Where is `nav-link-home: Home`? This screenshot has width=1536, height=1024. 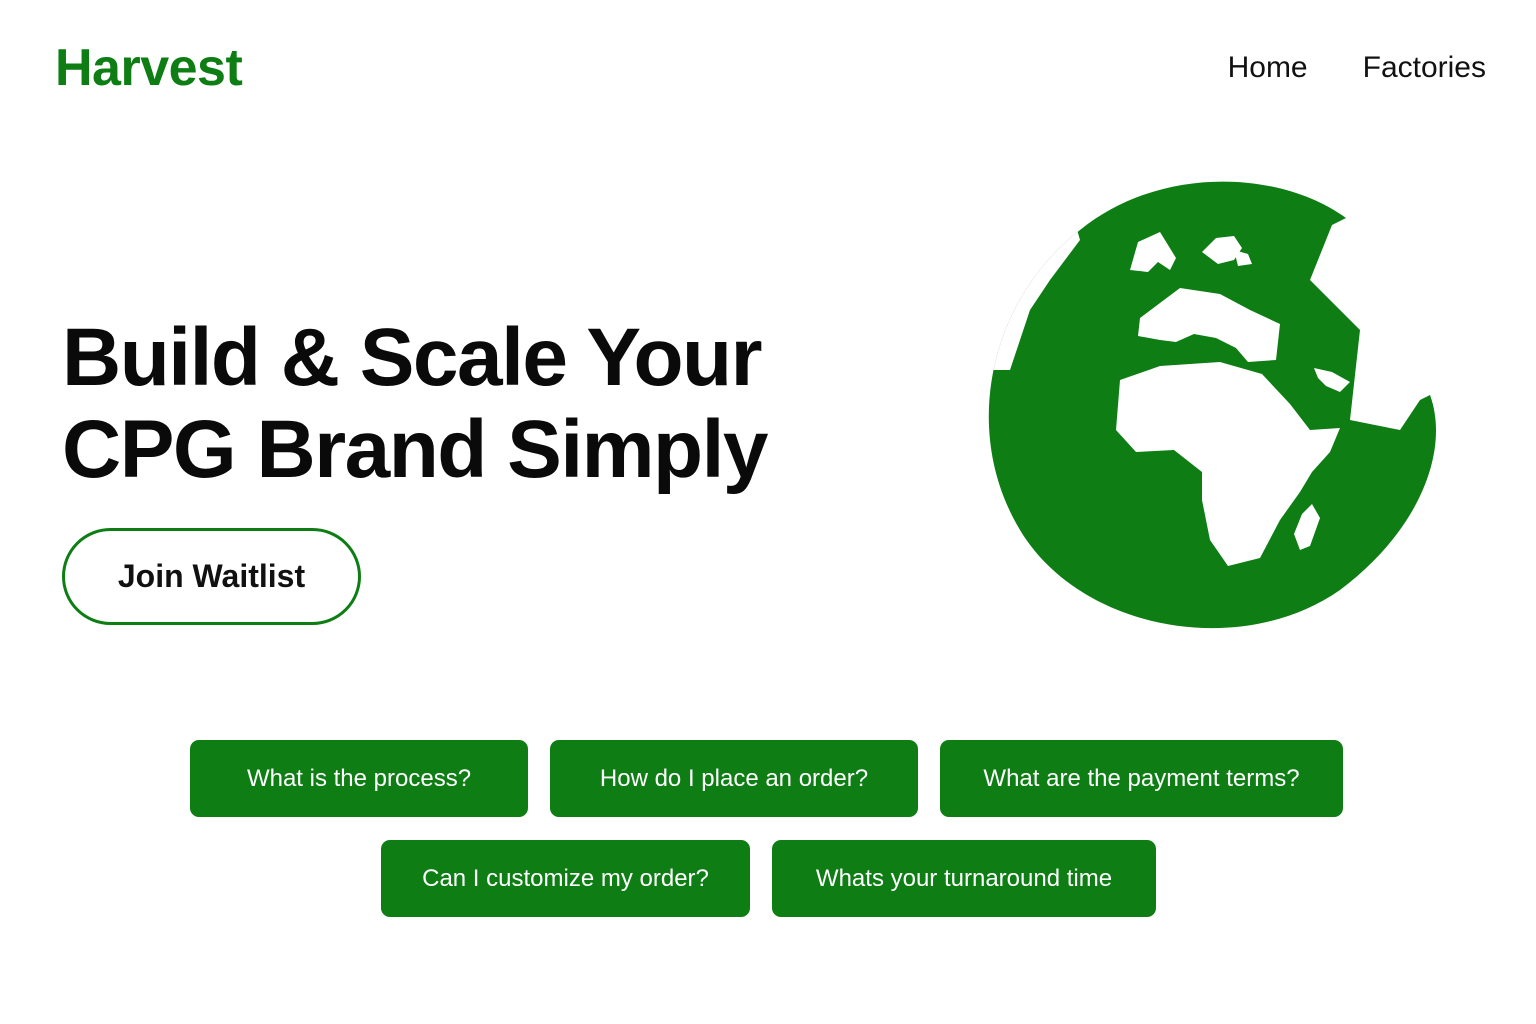
nav-link-home: Home is located at coordinates (1268, 68).